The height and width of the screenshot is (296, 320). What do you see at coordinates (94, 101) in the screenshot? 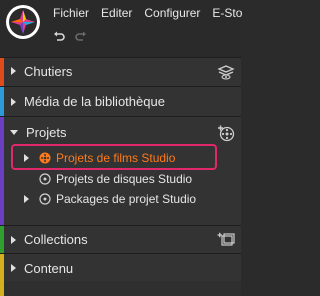
I see `panel-title-media: Média de la bibliothèque` at bounding box center [94, 101].